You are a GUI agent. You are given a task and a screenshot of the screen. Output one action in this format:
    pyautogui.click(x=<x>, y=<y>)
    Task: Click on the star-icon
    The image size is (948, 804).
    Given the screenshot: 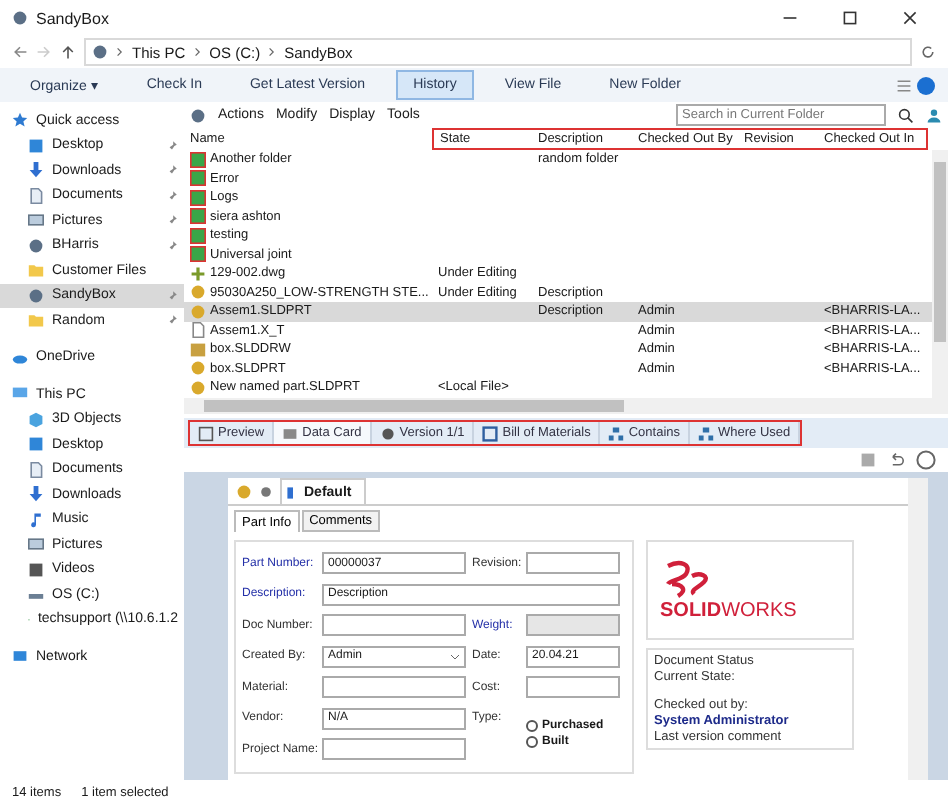 What is the action you would take?
    pyautogui.click(x=20, y=120)
    